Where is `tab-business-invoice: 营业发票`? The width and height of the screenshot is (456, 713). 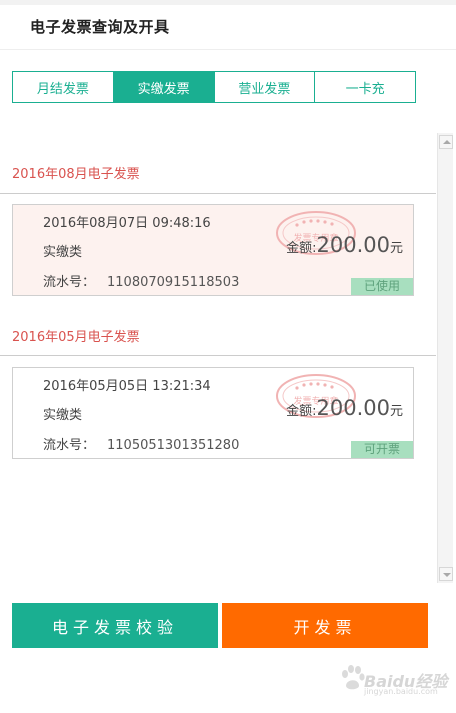 tab-business-invoice: 营业发票 is located at coordinates (265, 87).